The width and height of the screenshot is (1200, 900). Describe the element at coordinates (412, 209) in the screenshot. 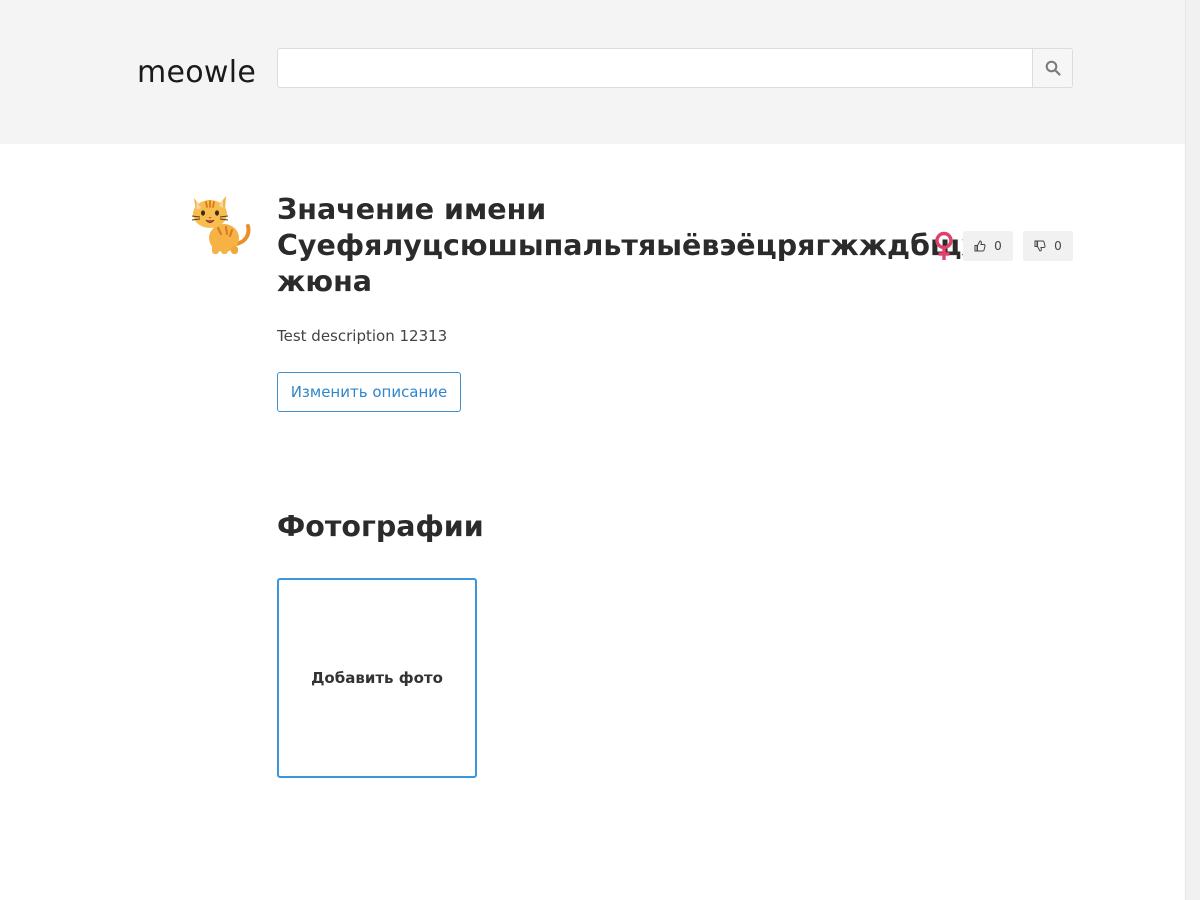

I see `title-line: Значение имени` at that location.